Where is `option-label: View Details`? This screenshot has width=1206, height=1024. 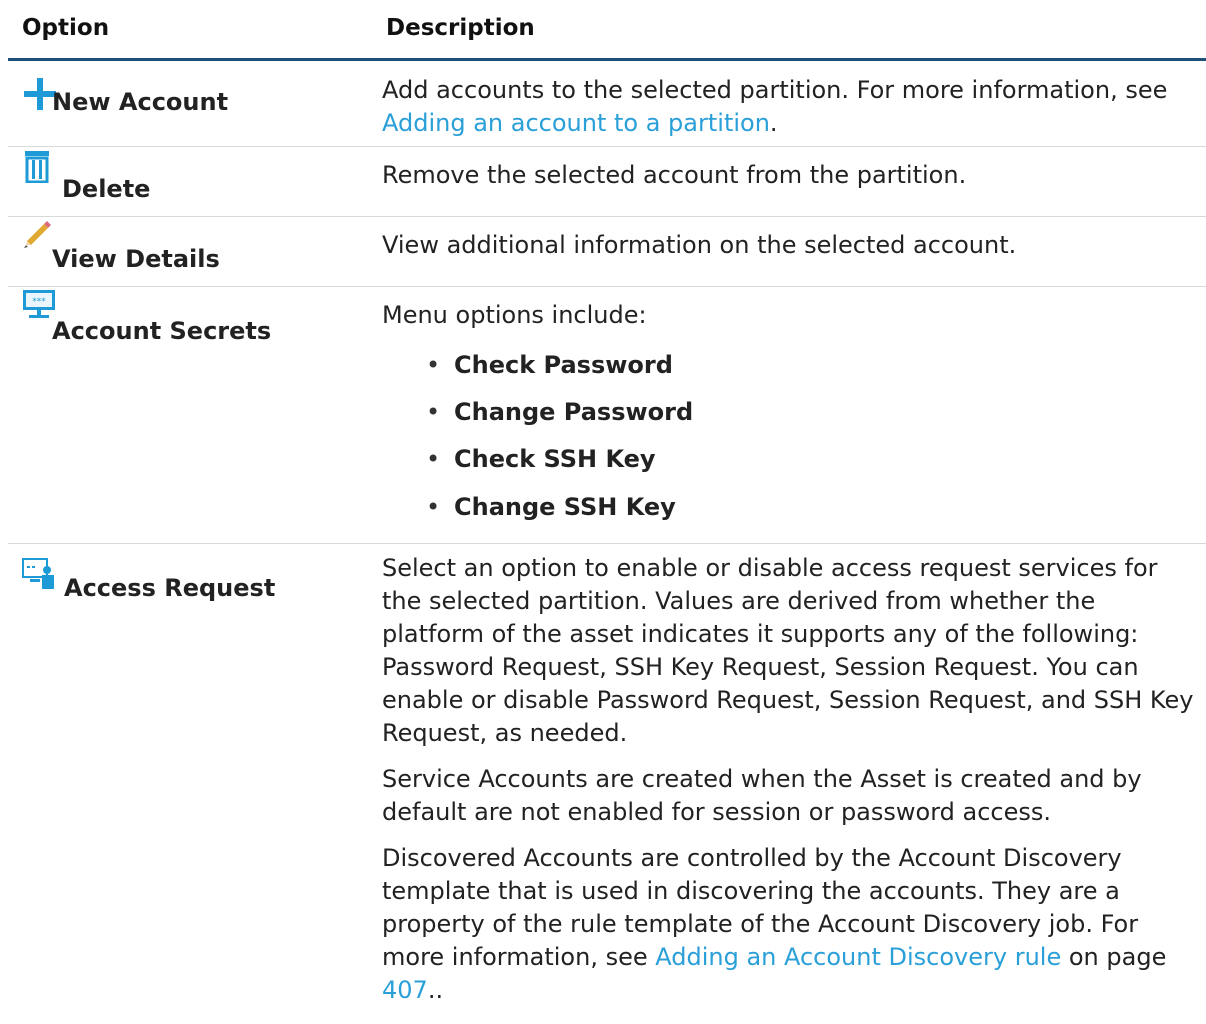 option-label: View Details is located at coordinates (136, 259).